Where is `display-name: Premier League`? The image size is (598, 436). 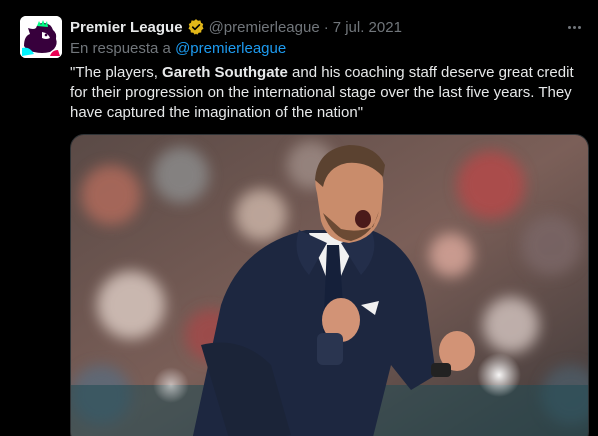 display-name: Premier League is located at coordinates (126, 27).